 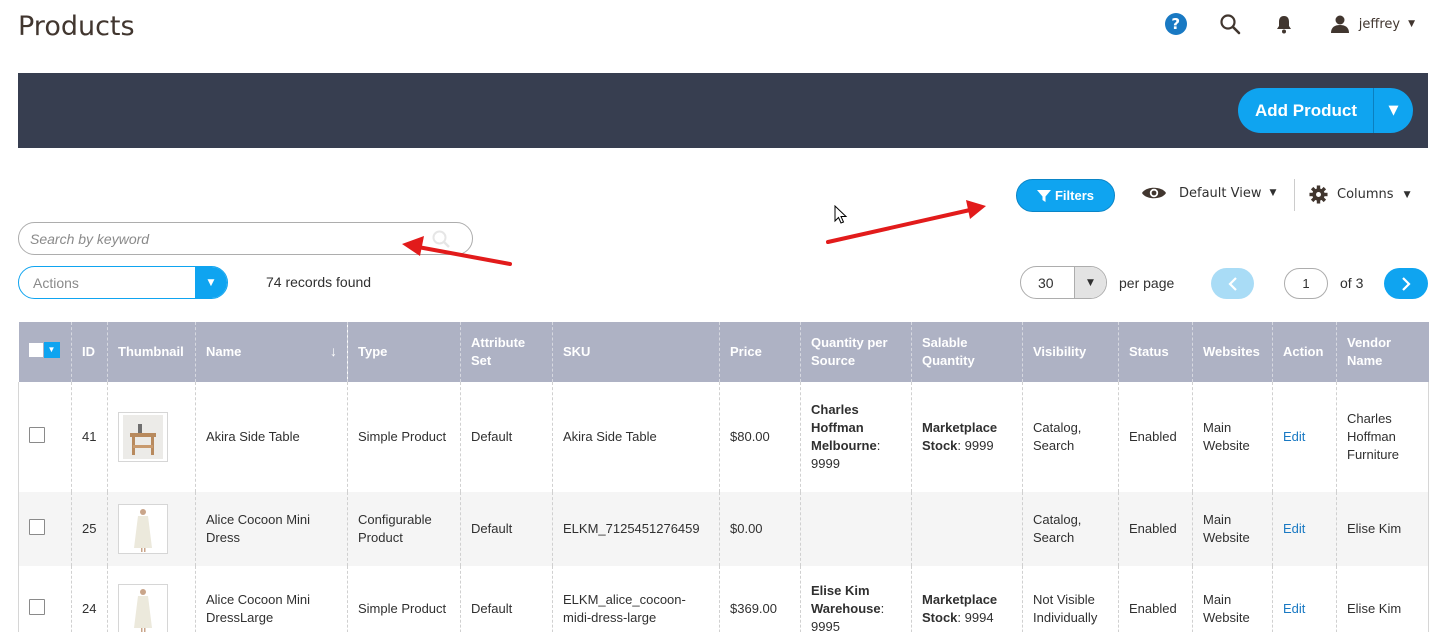 I want to click on add-product-button: Add Product, so click(x=1305, y=110).